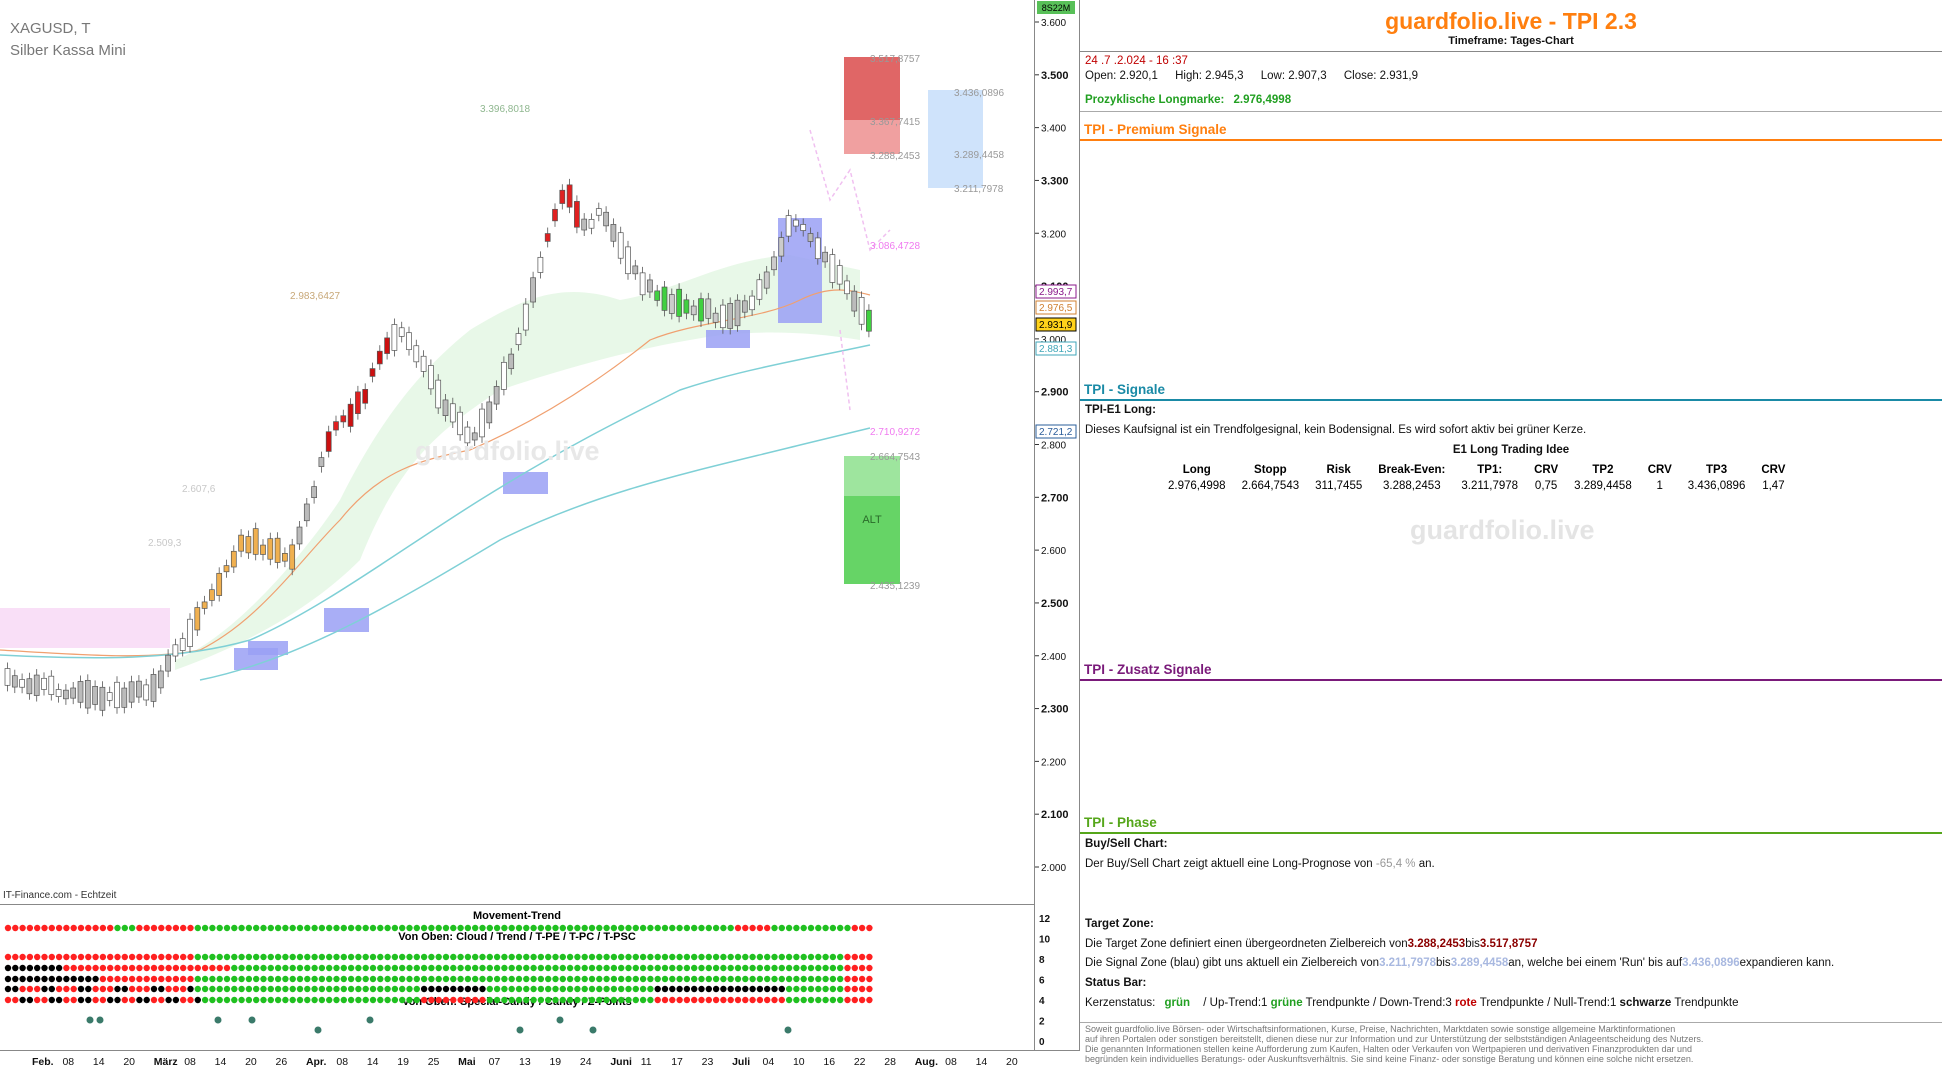  I want to click on indicator-tick-label: 4, so click(1042, 1001).